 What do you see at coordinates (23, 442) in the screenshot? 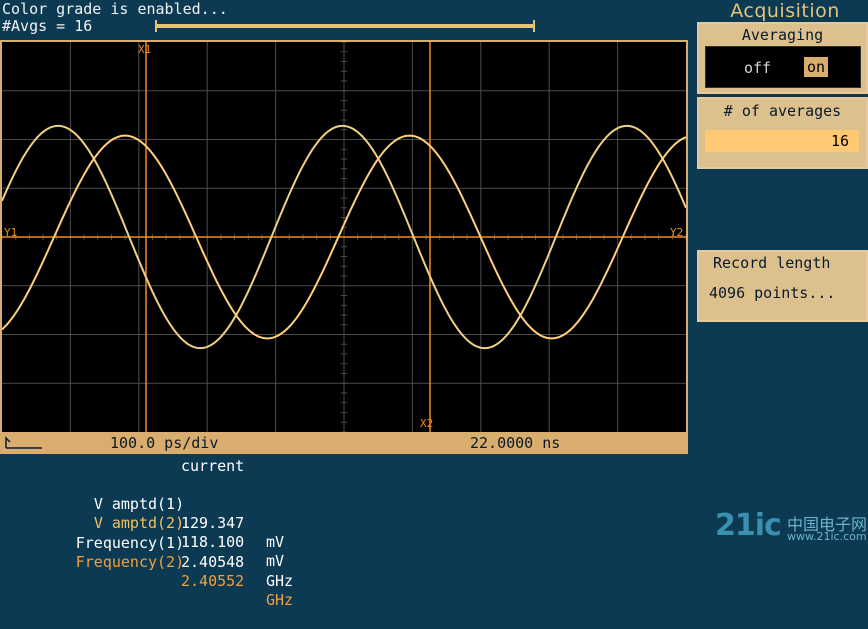
I see `ground-reference-icon` at bounding box center [23, 442].